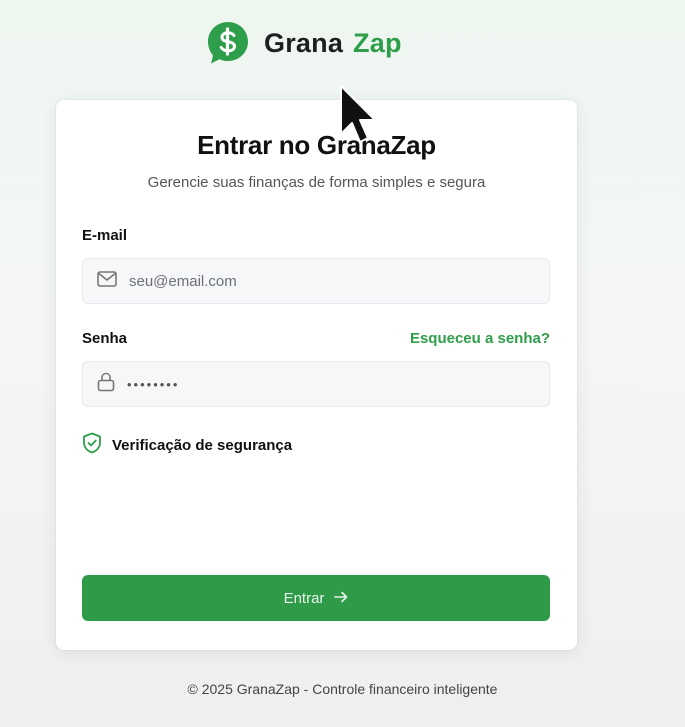  I want to click on password-field: ••••••••, so click(316, 384).